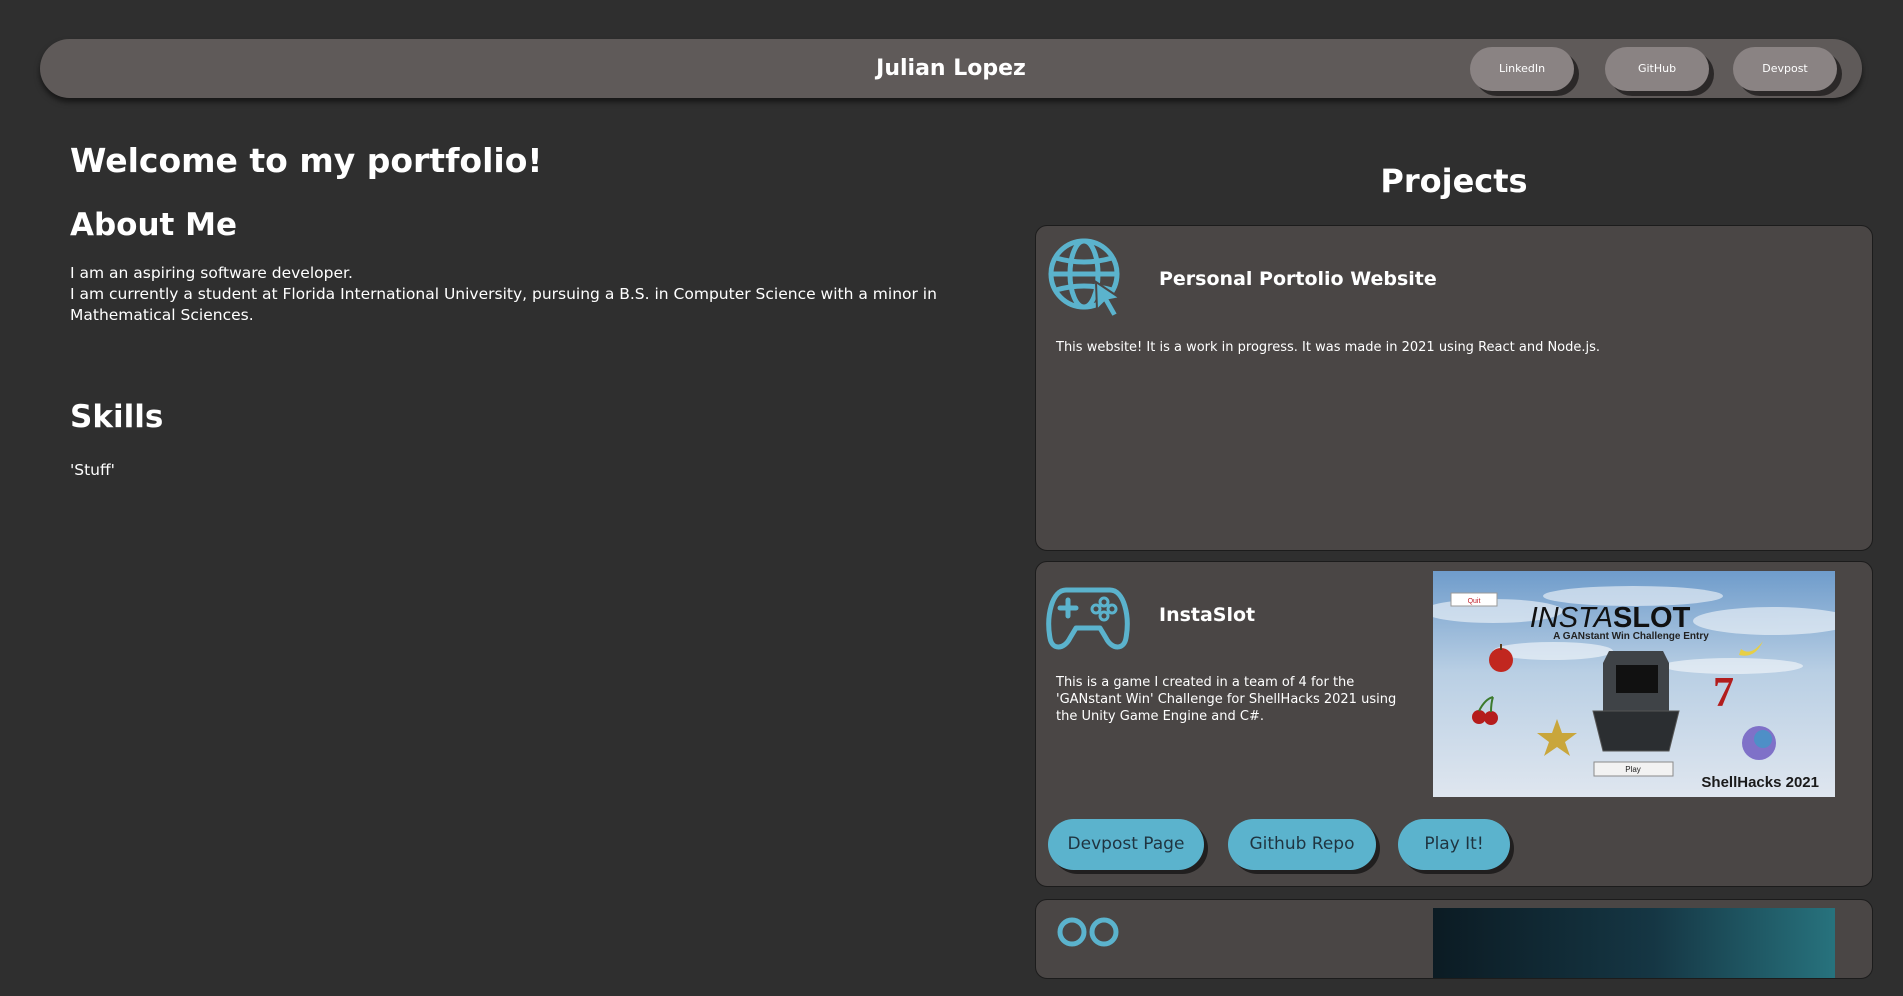 The image size is (1903, 996). What do you see at coordinates (1723, 693) in the screenshot?
I see `seven-symbol: 7` at bounding box center [1723, 693].